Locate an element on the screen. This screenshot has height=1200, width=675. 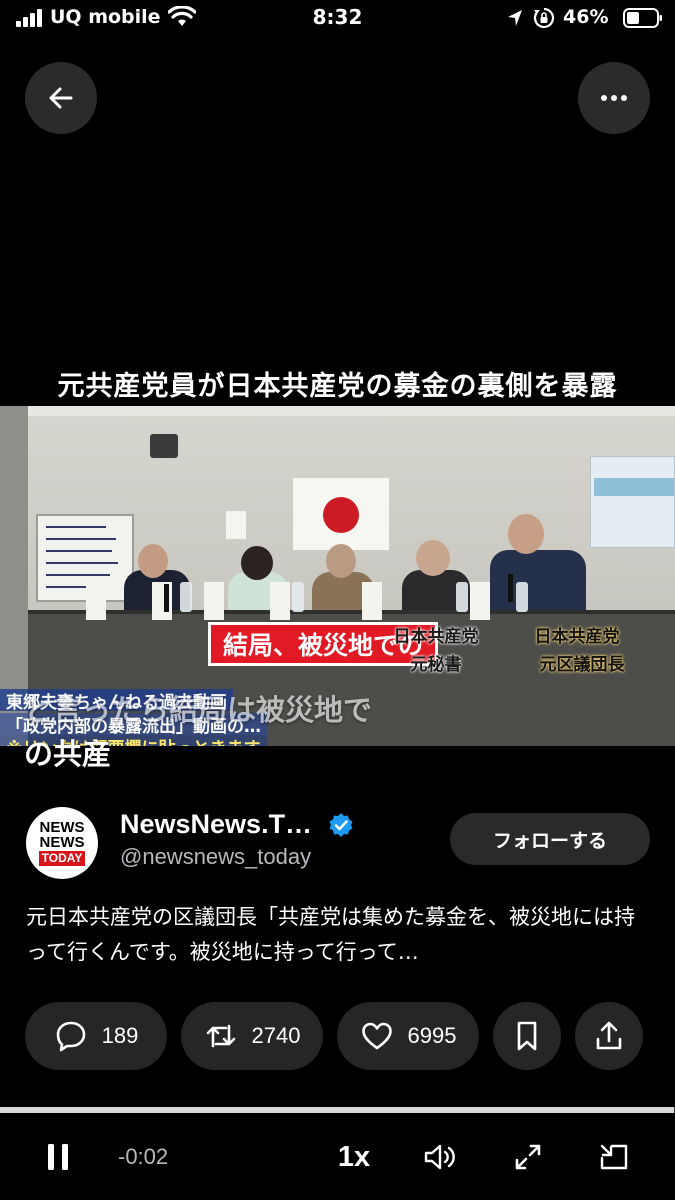
share-icon is located at coordinates (609, 1035).